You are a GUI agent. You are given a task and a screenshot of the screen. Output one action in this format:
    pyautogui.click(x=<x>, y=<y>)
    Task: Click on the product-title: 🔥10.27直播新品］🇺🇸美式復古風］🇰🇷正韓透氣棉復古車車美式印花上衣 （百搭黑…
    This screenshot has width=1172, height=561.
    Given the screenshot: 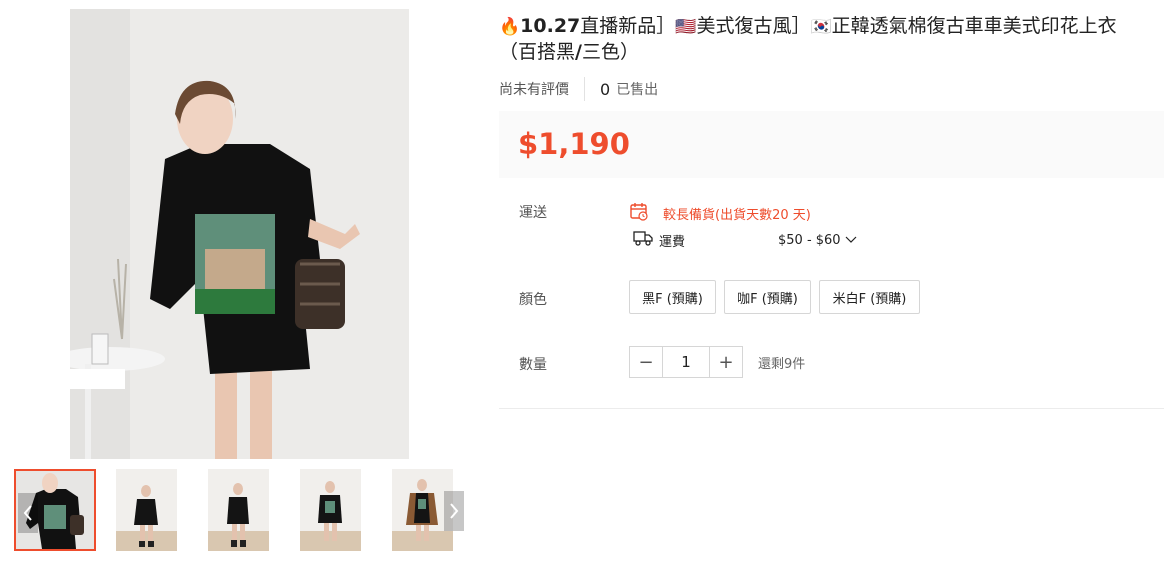 What is the action you would take?
    pyautogui.click(x=808, y=39)
    